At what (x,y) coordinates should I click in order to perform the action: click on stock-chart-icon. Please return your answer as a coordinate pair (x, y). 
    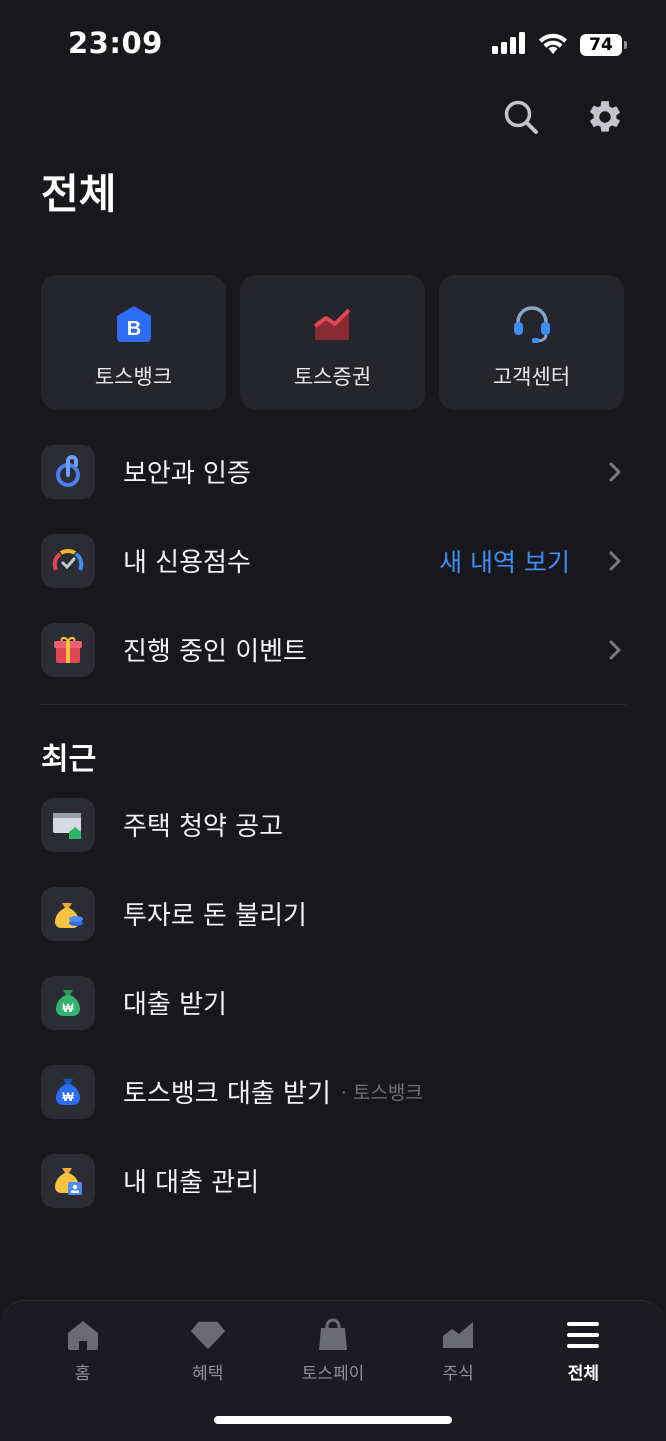
    Looking at the image, I should click on (333, 324).